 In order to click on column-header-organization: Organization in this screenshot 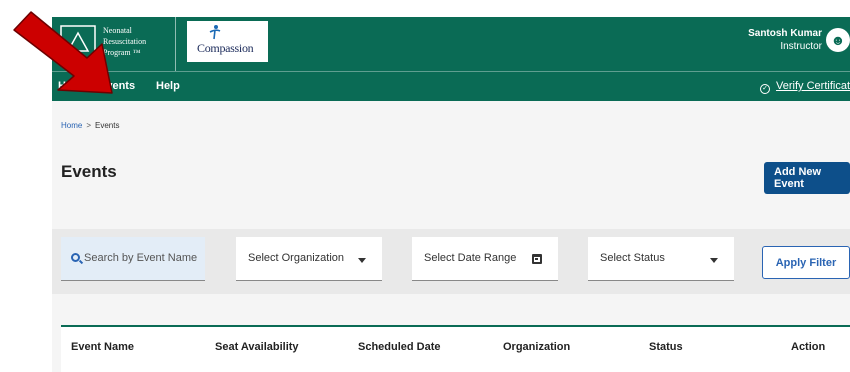, I will do `click(536, 347)`.